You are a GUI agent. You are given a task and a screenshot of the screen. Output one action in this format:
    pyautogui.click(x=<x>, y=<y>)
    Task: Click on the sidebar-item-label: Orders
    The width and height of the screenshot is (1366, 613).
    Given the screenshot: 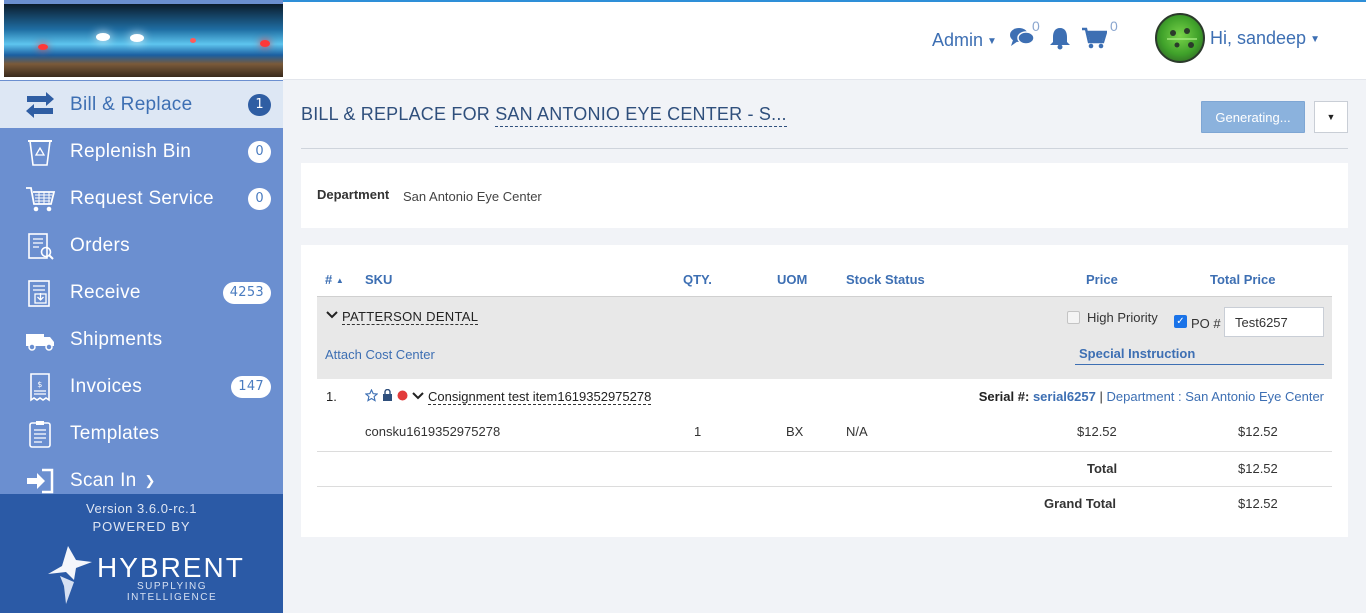 What is the action you would take?
    pyautogui.click(x=100, y=245)
    